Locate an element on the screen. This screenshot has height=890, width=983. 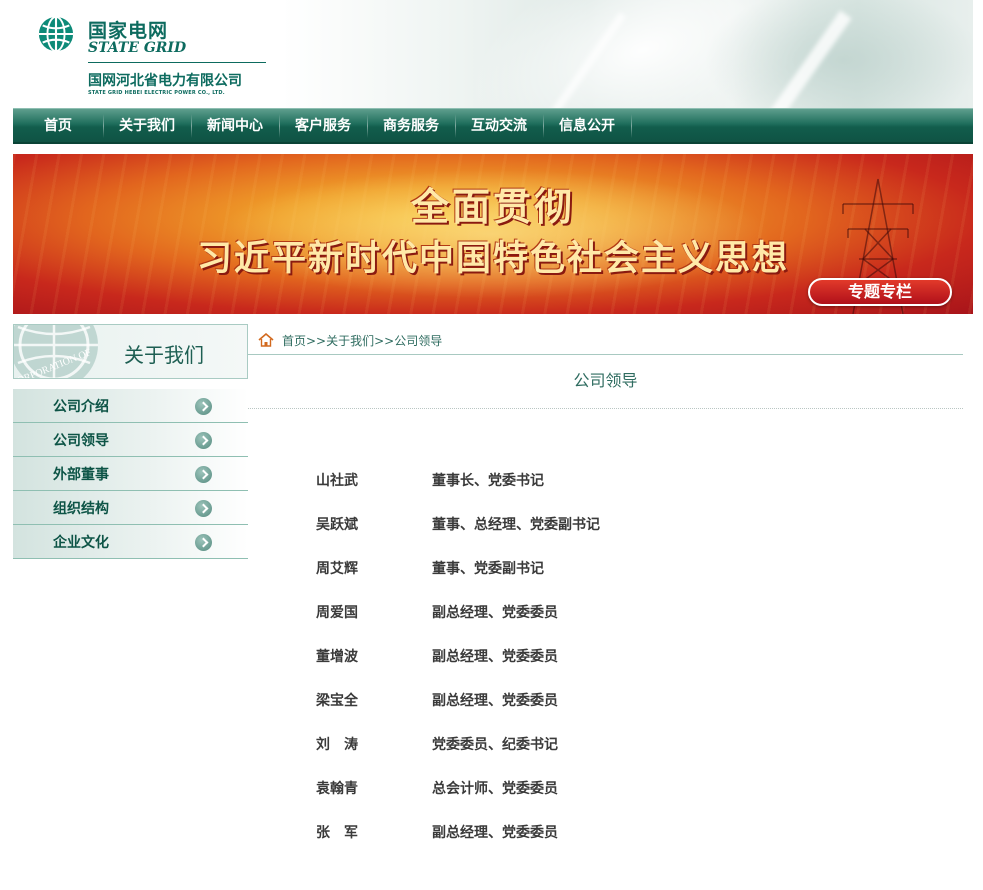
nav-item-business-service: 商务服务 is located at coordinates (411, 126).